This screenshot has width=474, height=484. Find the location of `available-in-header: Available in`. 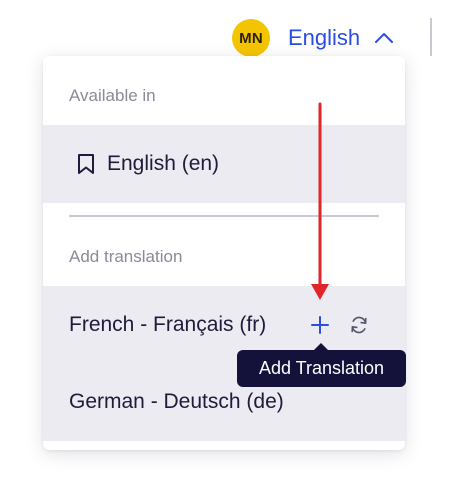

available-in-header: Available in is located at coordinates (112, 95).